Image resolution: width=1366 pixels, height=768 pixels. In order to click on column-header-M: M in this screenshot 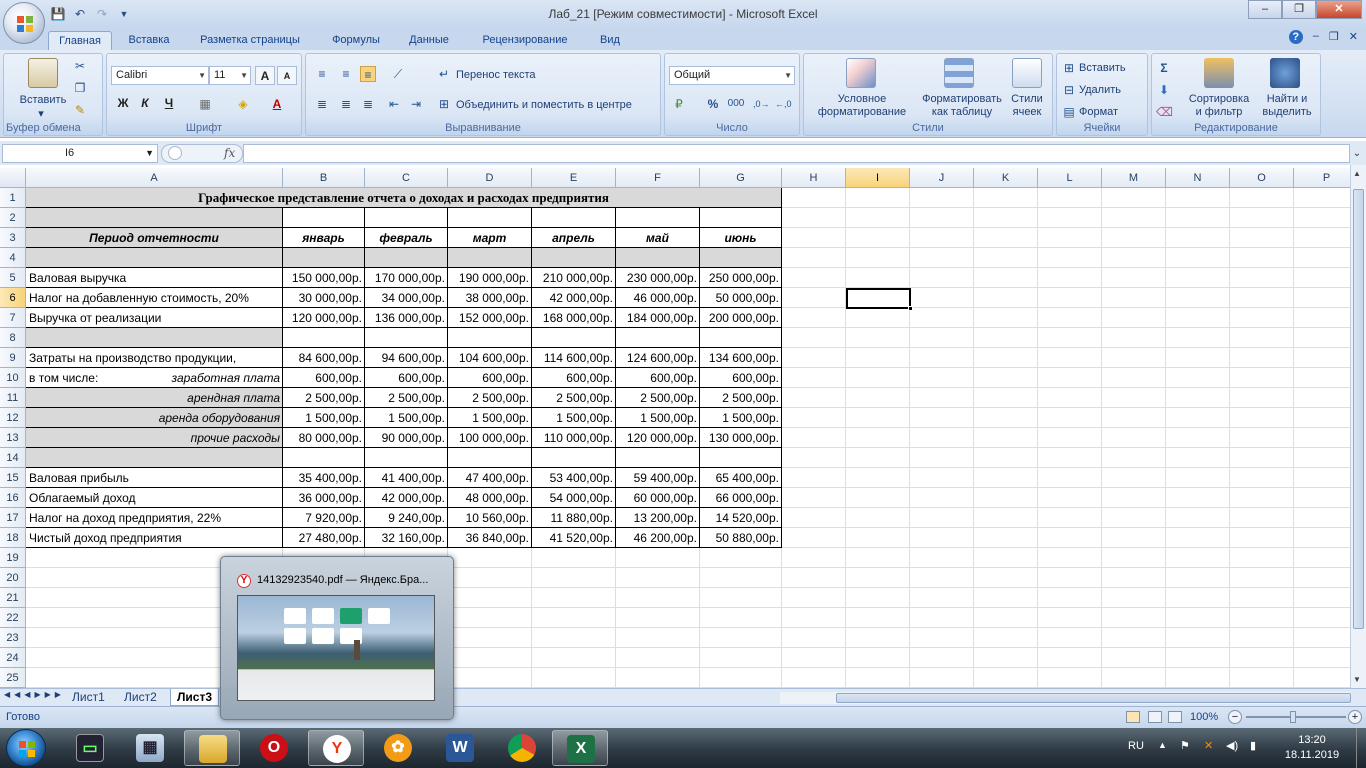, I will do `click(1134, 178)`.